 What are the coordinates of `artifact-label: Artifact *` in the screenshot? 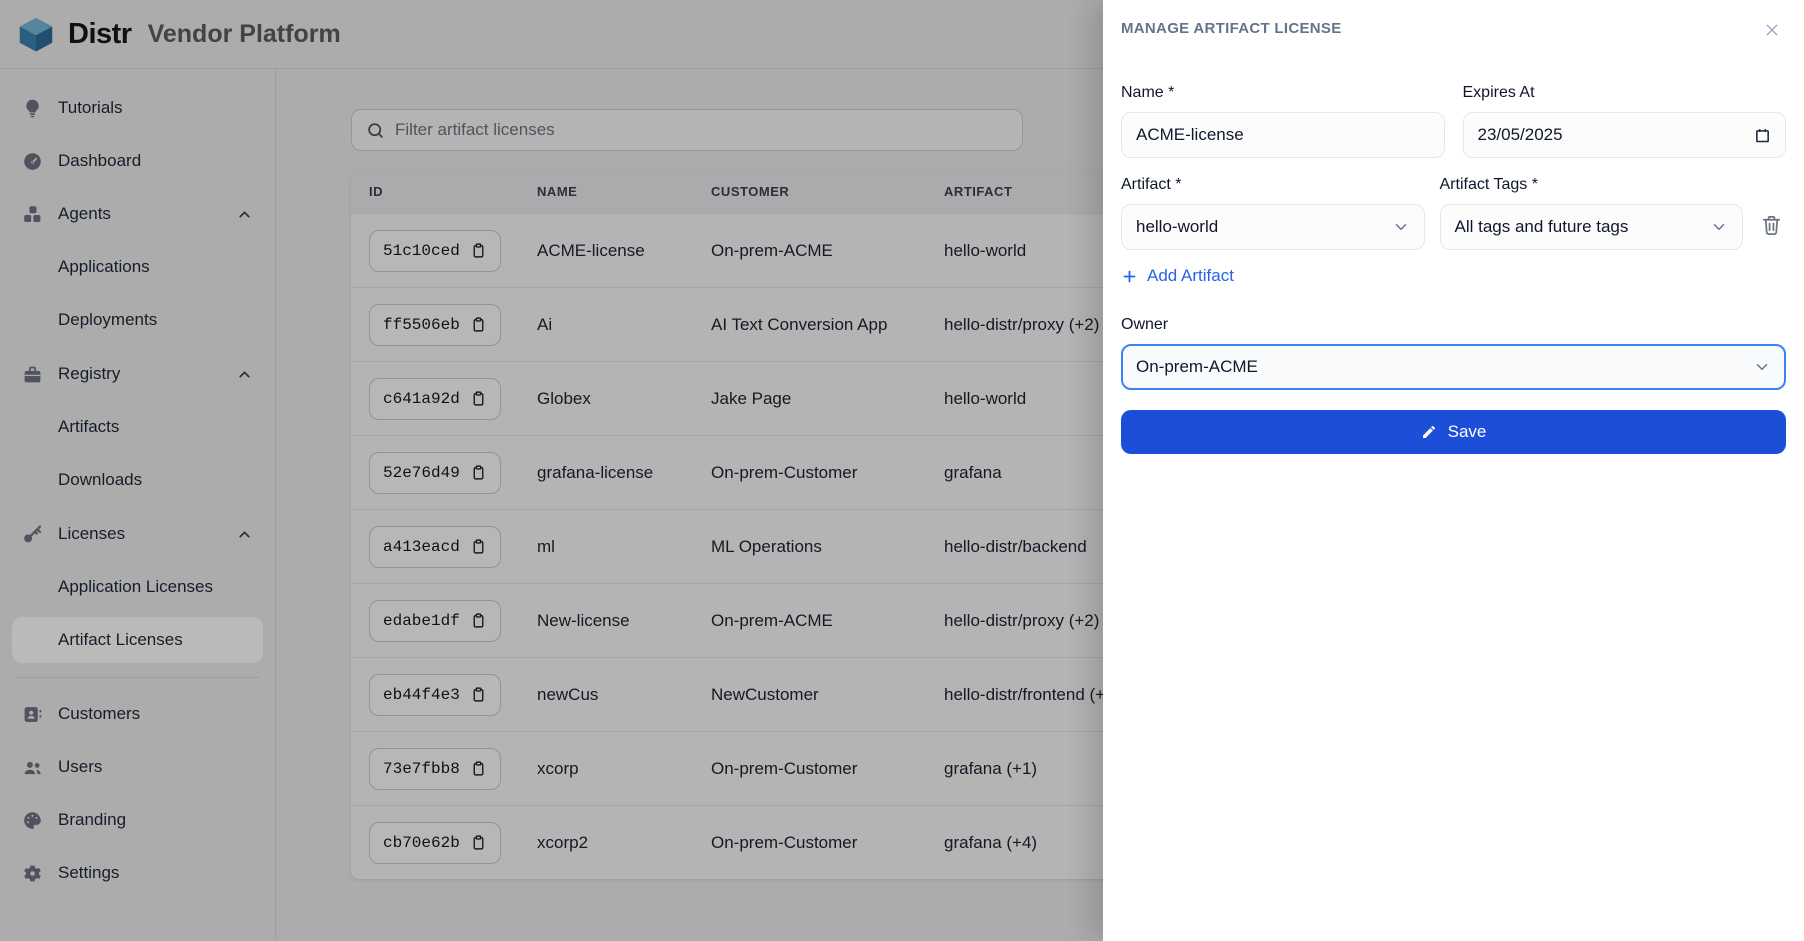 It's located at (1151, 184).